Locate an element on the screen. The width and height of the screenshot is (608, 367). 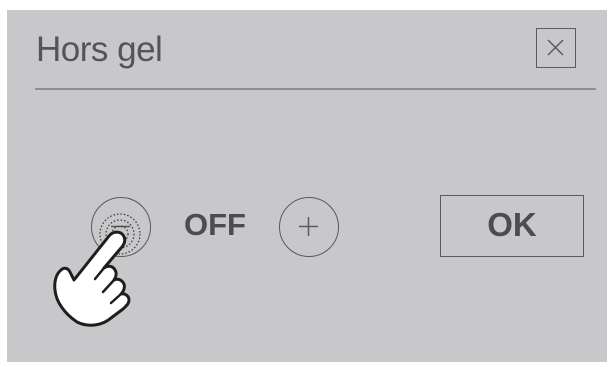
close-icon is located at coordinates (555, 47).